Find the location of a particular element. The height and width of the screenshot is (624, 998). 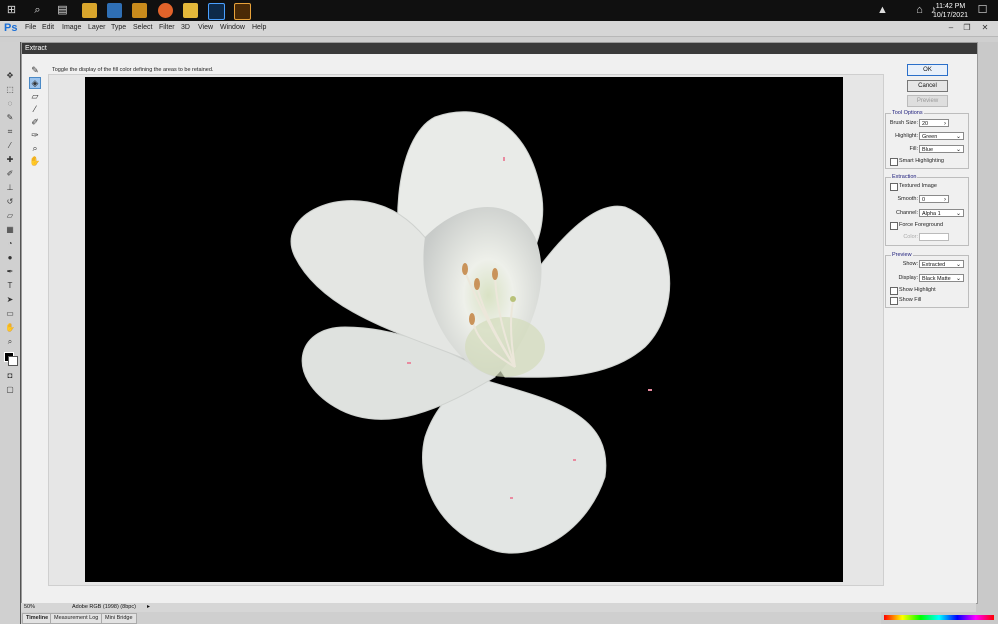

edge-highlighter-tool-icon: ✎ is located at coordinates (35, 70).